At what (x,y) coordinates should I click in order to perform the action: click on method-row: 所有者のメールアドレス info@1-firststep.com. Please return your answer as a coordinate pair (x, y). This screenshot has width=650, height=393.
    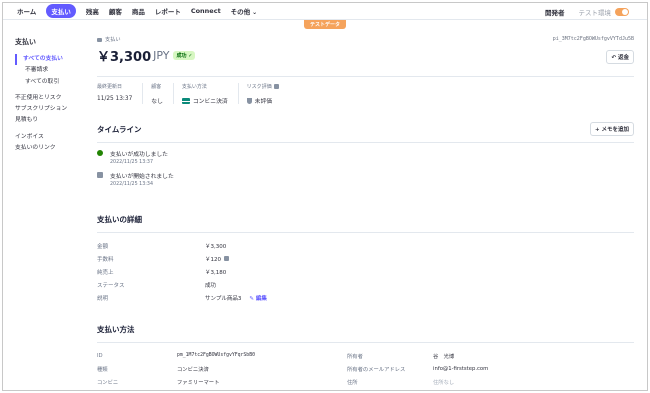
    Looking at the image, I should click on (467, 368).